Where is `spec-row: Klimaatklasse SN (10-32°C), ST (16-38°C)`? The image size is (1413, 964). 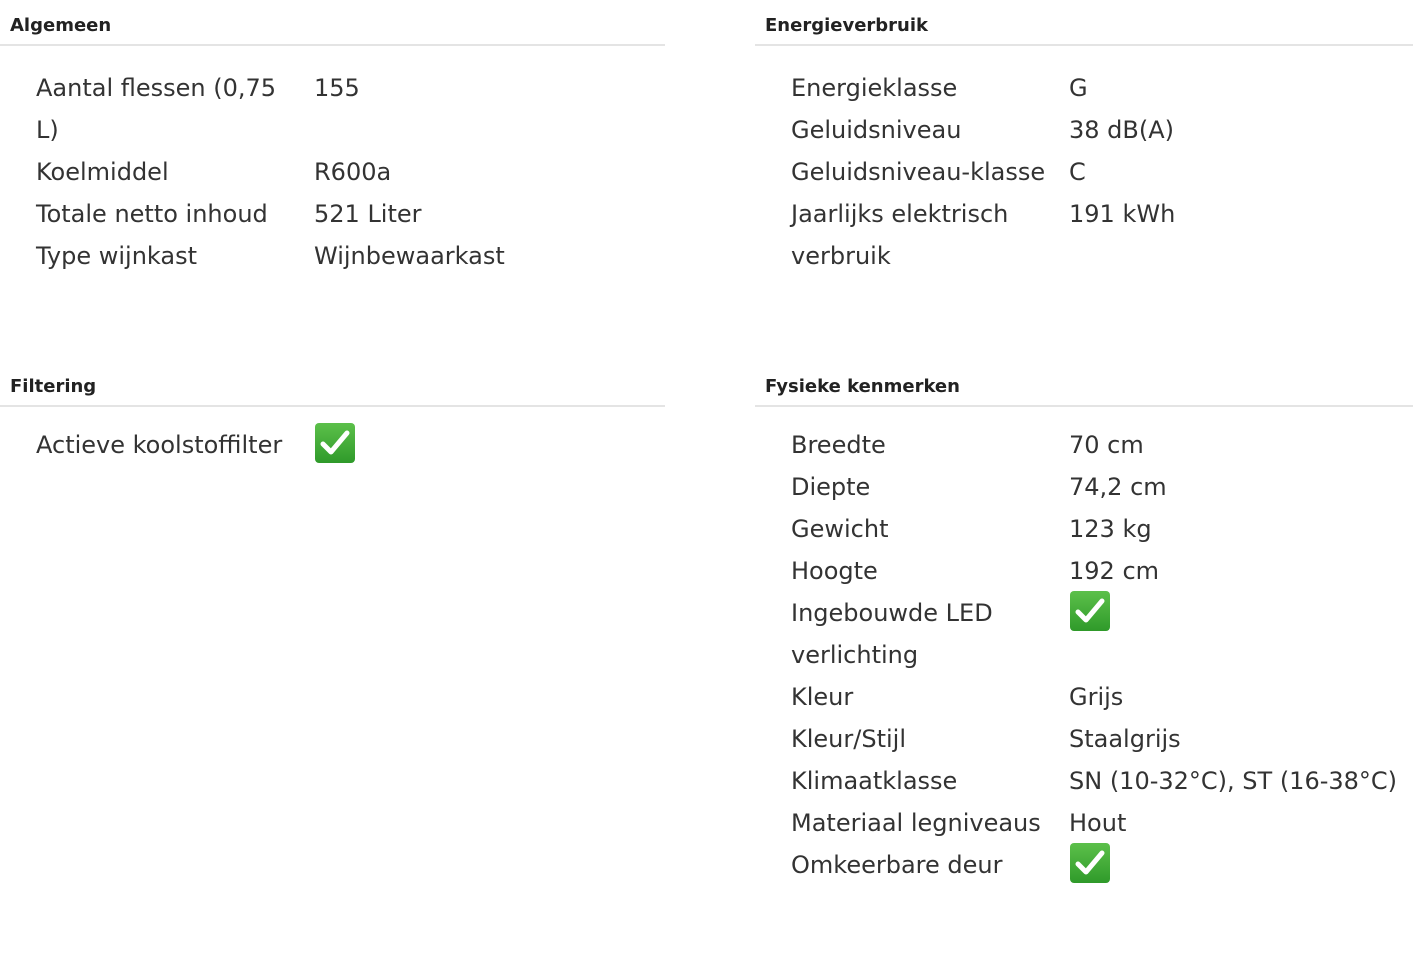
spec-row: Klimaatklasse SN (10-32°C), ST (16-38°C) is located at coordinates (1084, 781).